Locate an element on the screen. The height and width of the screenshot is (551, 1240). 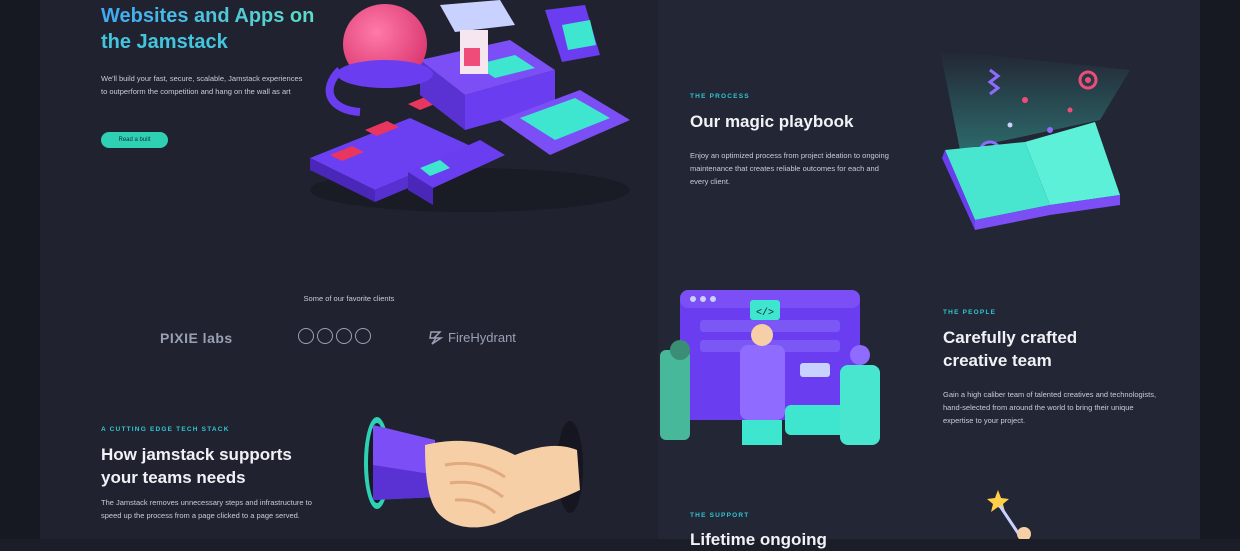
firehydrant-icon is located at coordinates (436, 338).